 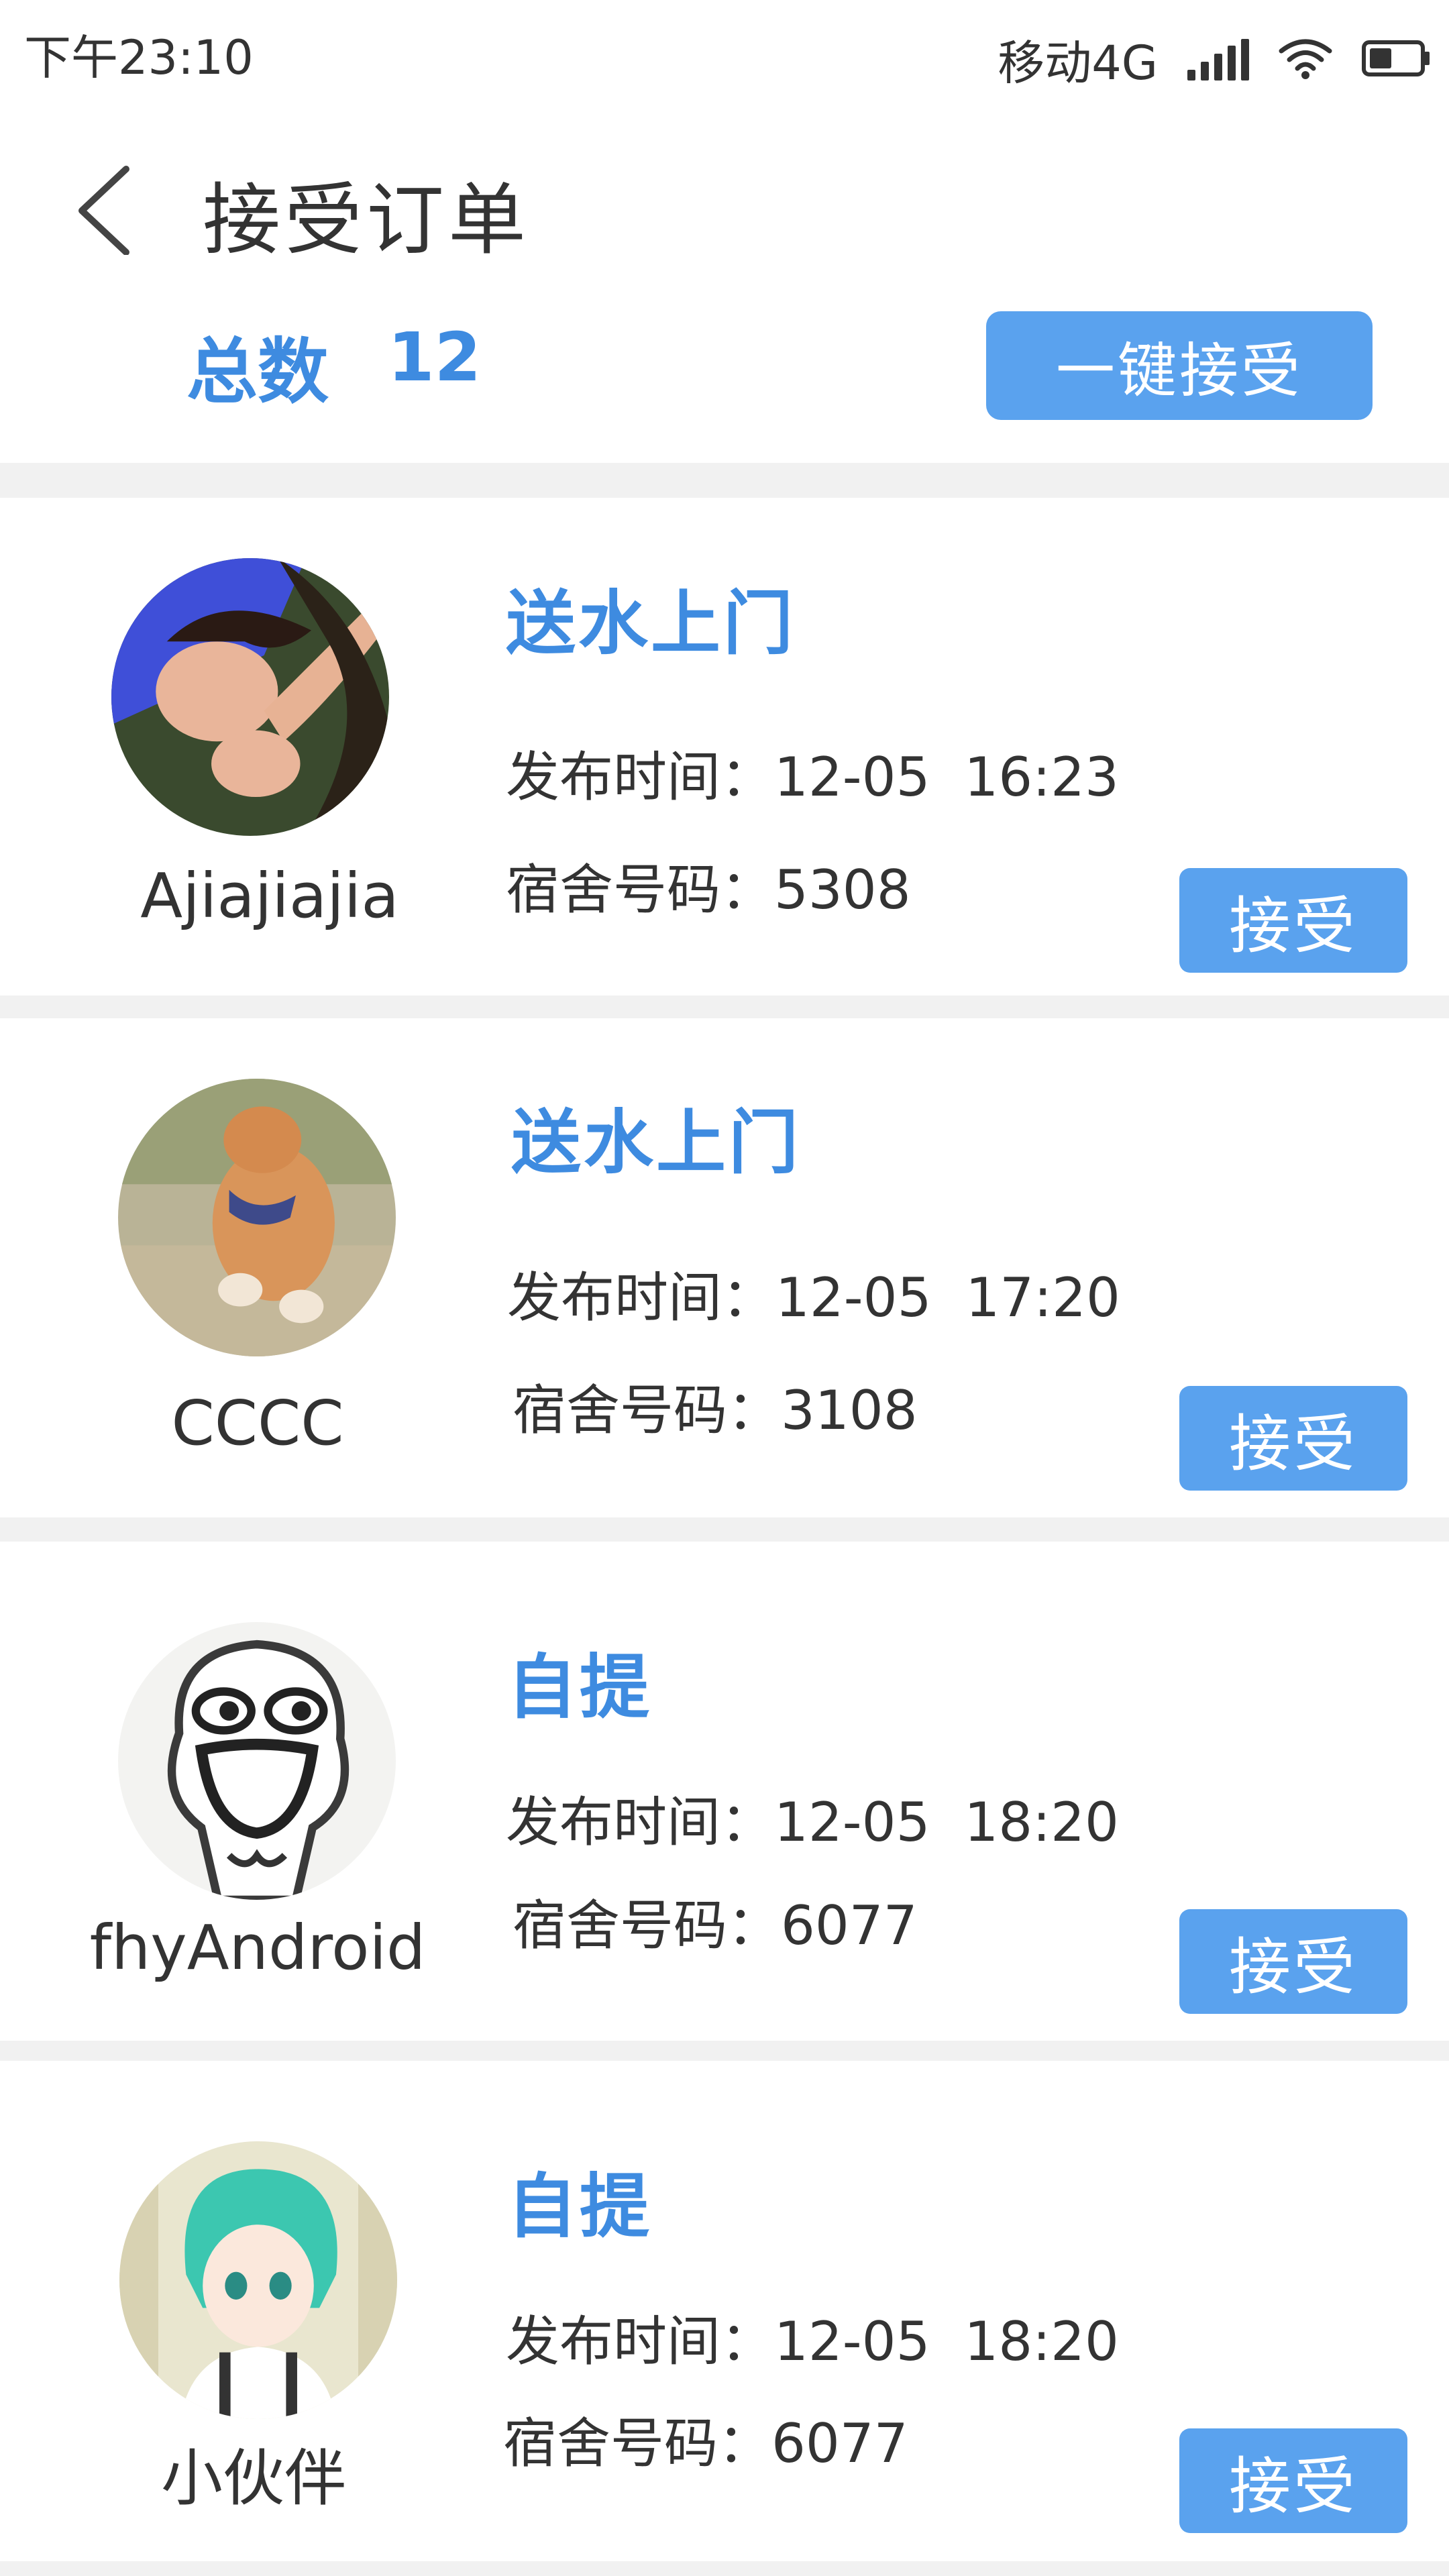 What do you see at coordinates (1218, 59) in the screenshot?
I see `signal-icon` at bounding box center [1218, 59].